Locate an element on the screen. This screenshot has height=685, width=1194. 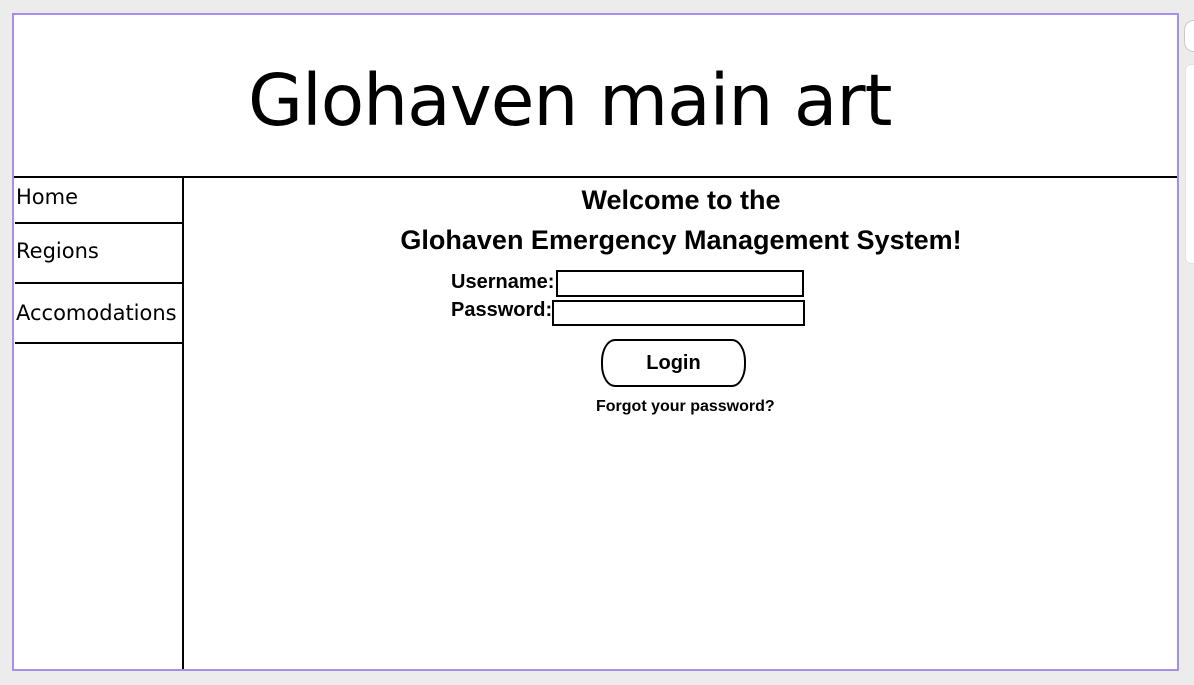
banner-divider is located at coordinates (595, 177).